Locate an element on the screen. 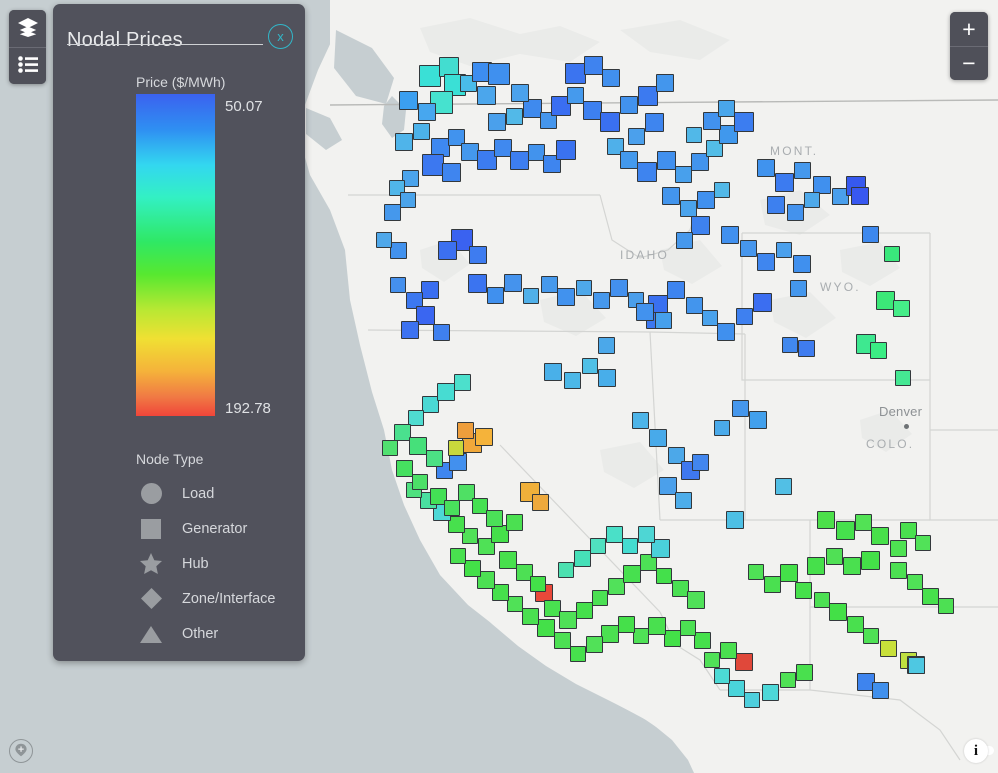 The width and height of the screenshot is (998, 773). list-button is located at coordinates (27, 65).